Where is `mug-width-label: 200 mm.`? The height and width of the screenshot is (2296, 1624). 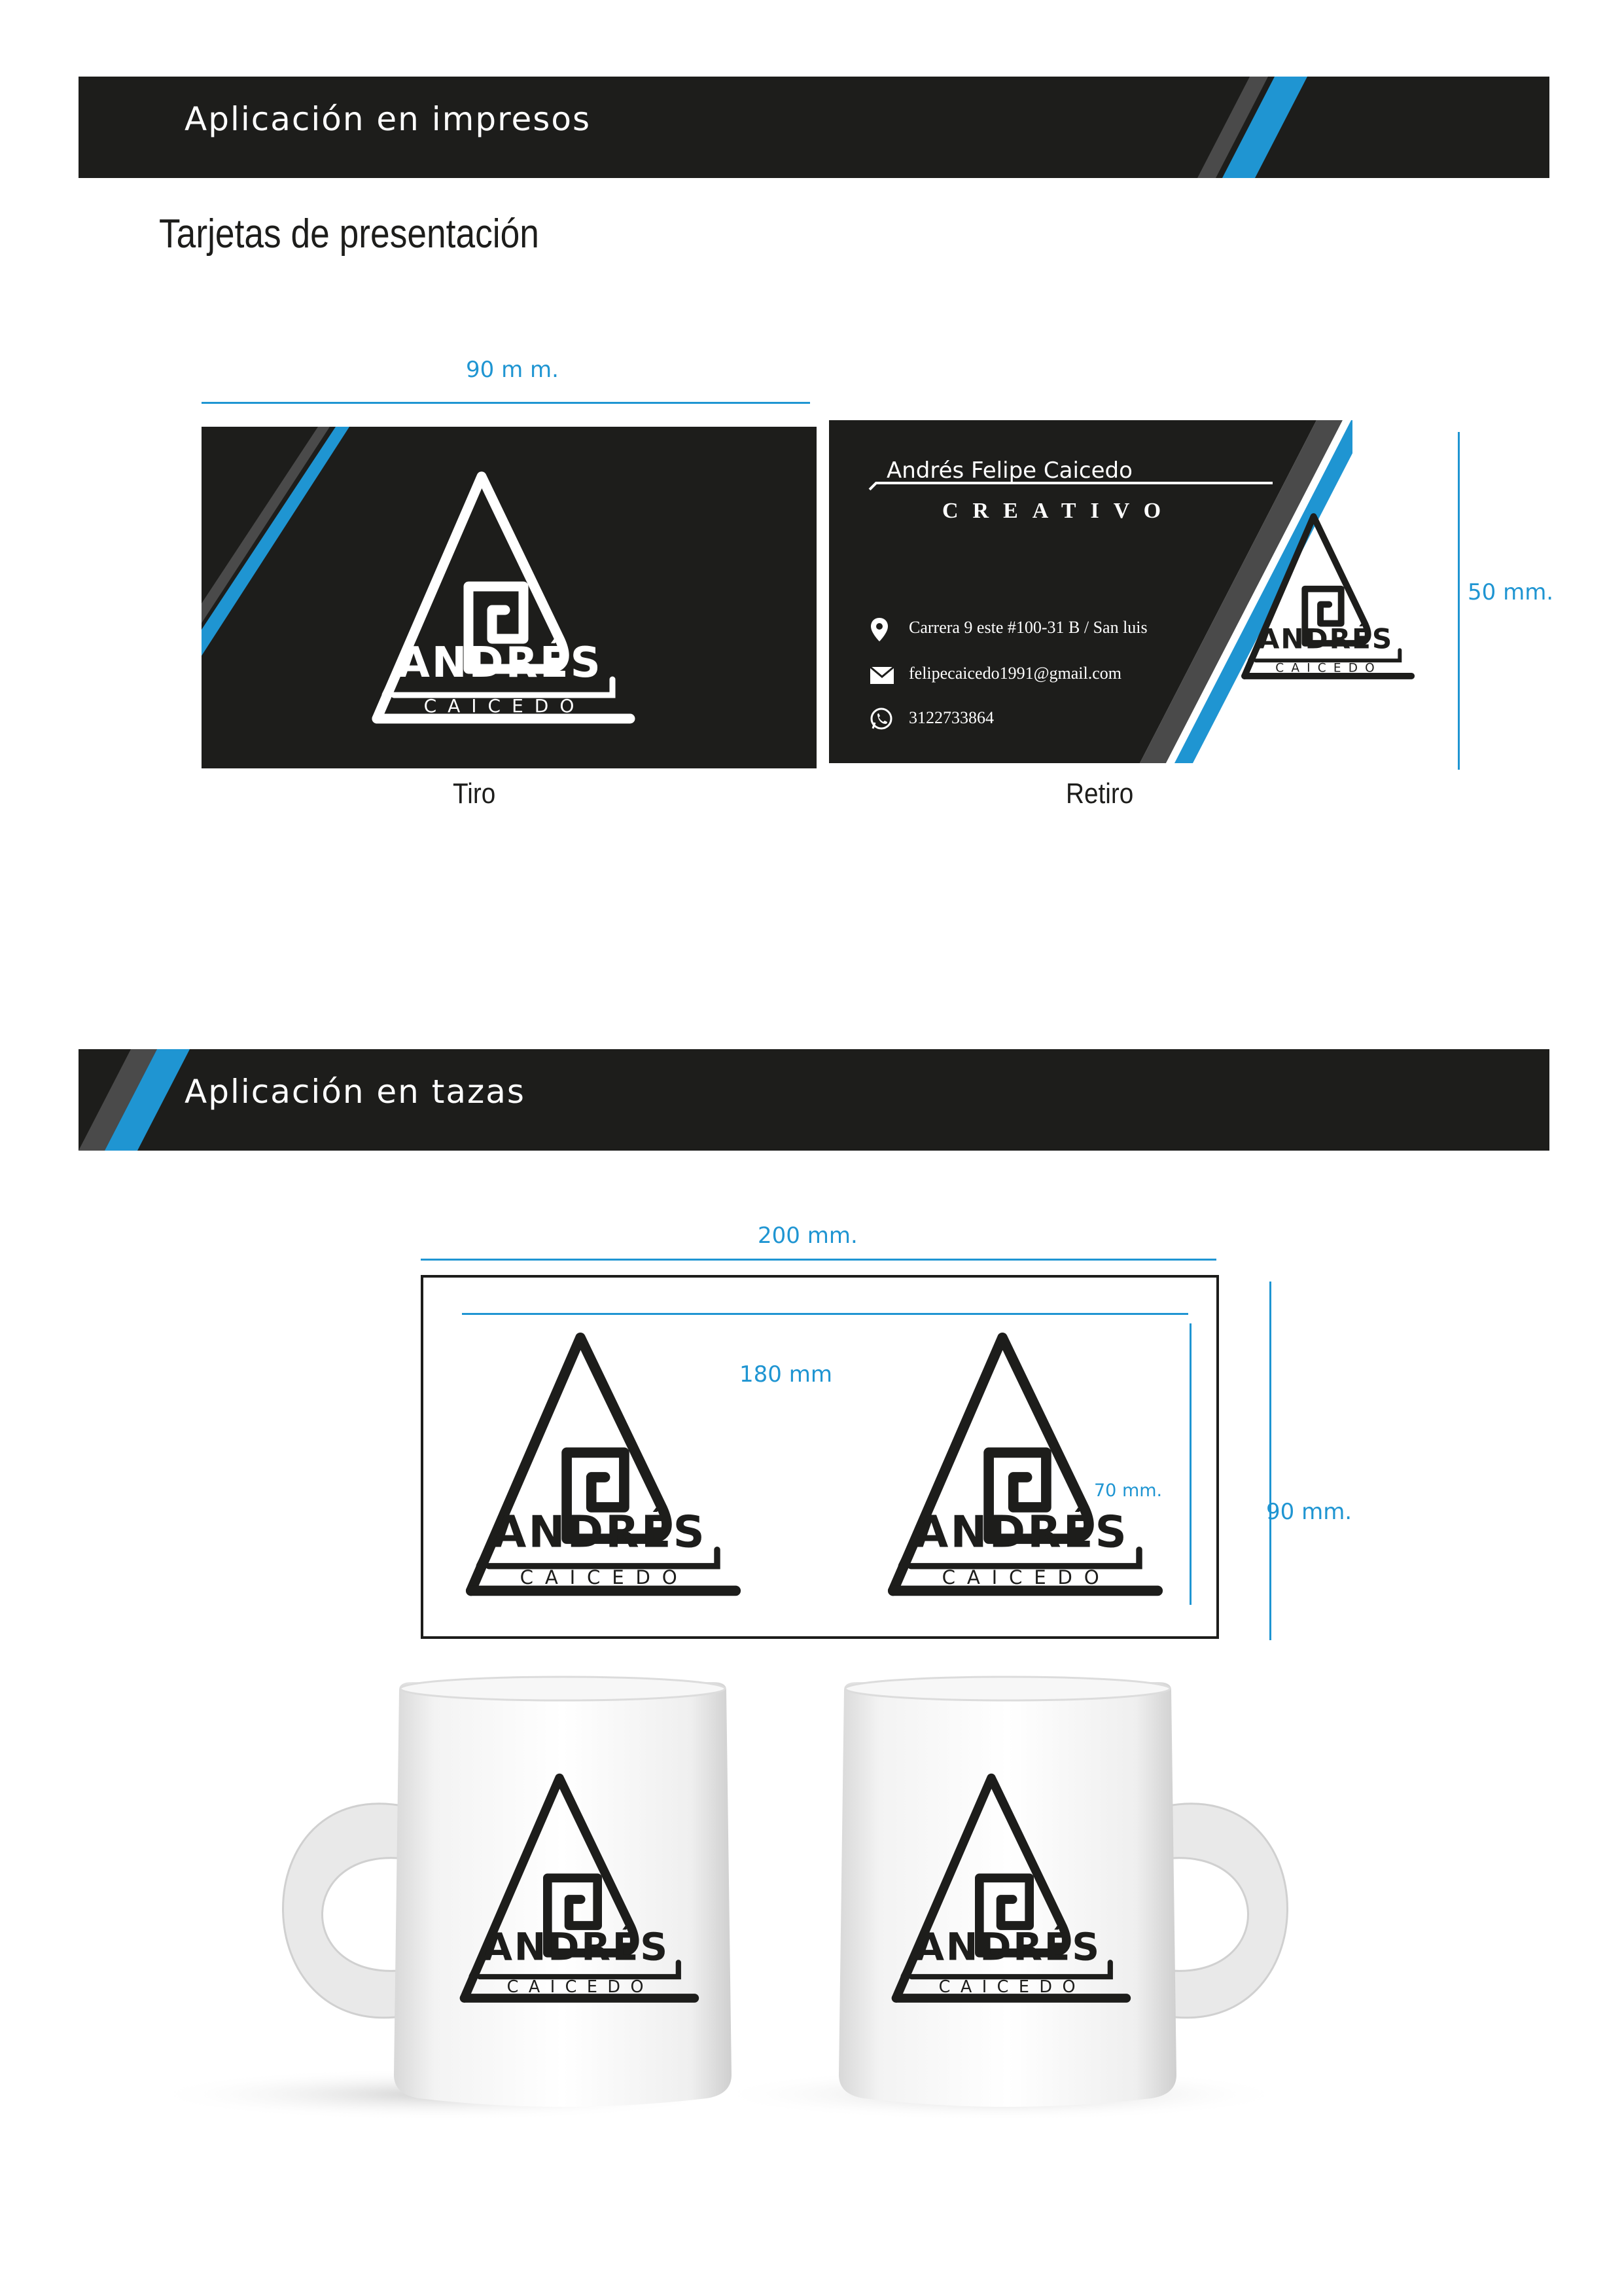 mug-width-label: 200 mm. is located at coordinates (808, 1236).